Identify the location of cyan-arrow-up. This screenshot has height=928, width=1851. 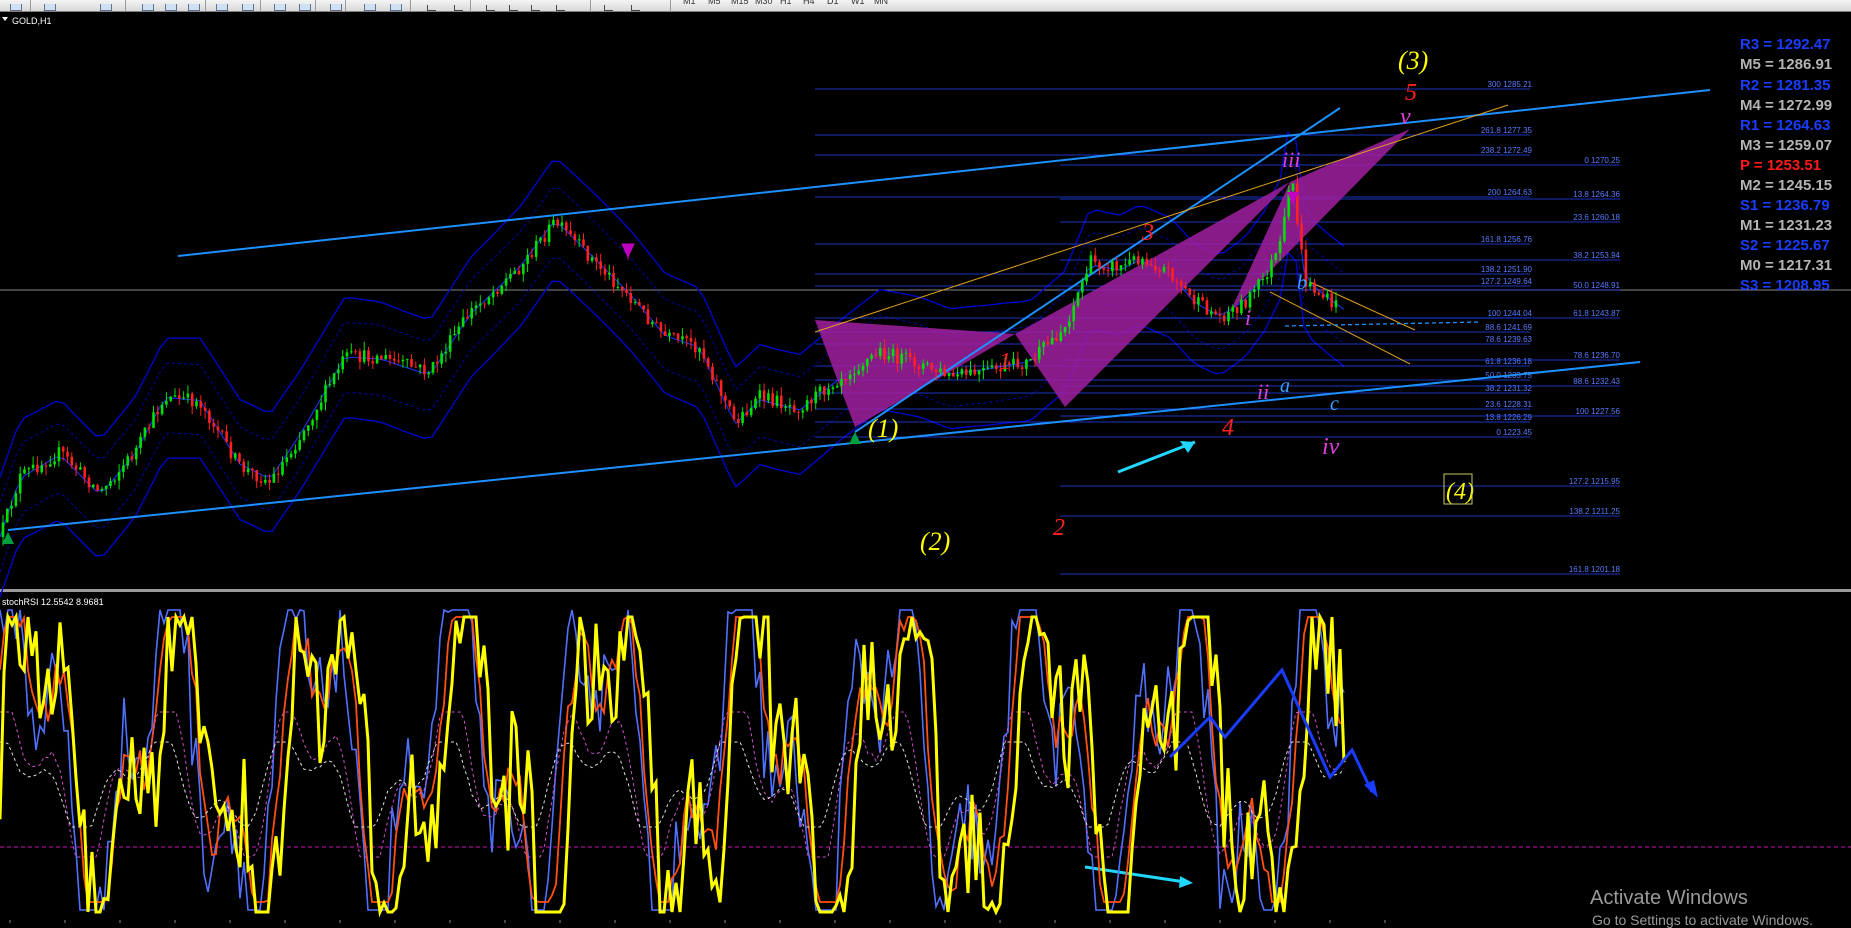
(1156, 457).